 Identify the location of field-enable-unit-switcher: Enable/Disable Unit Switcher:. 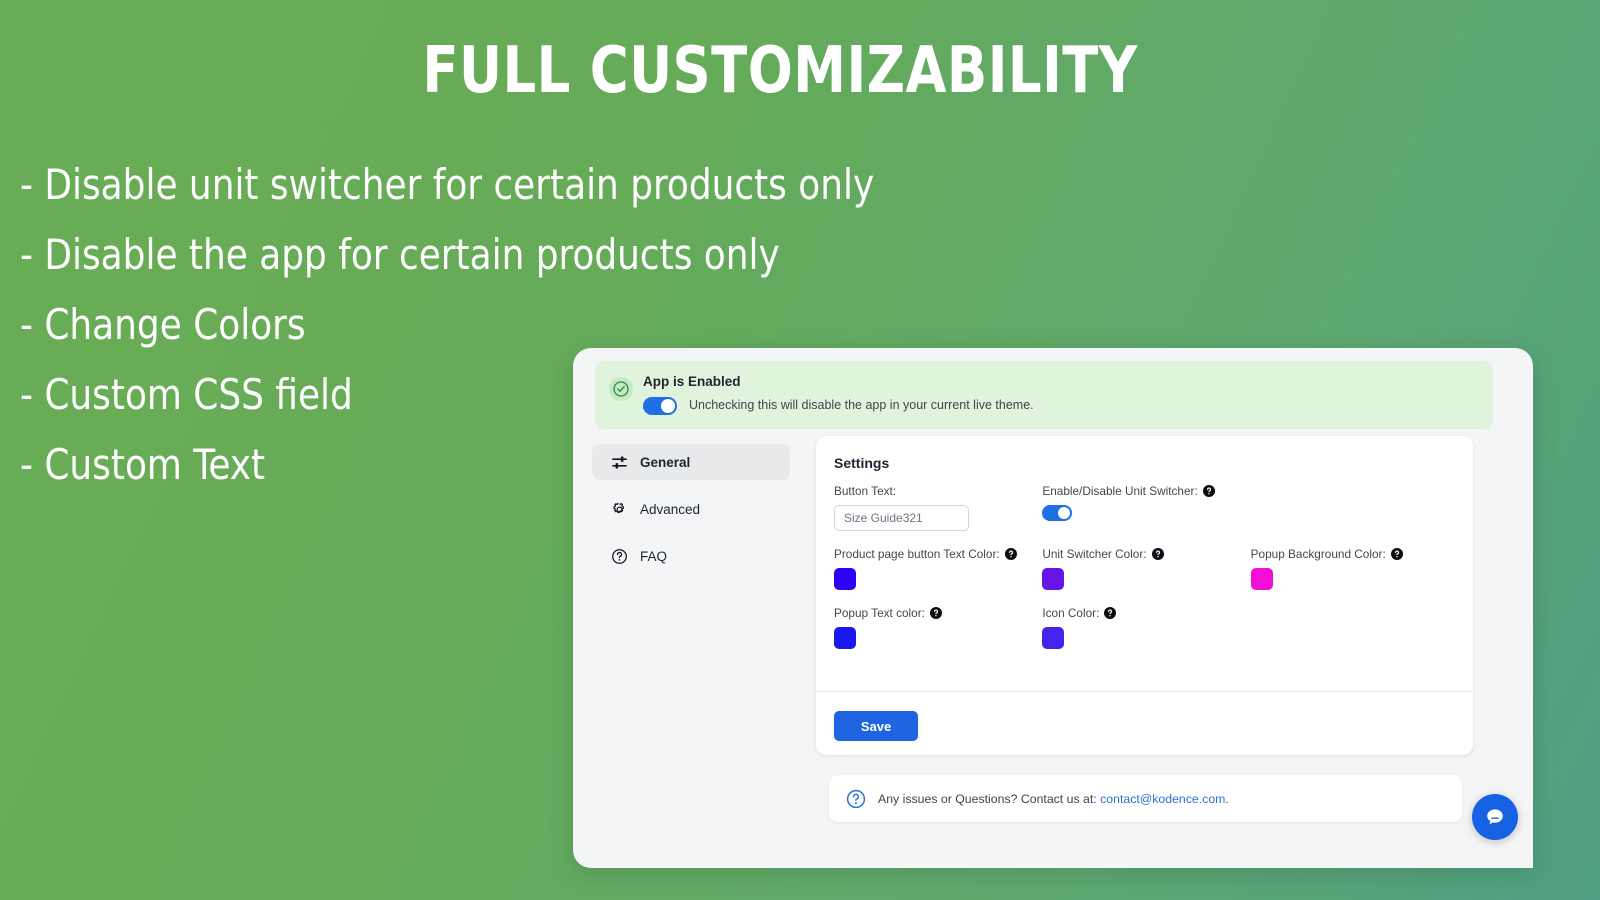
(1146, 515).